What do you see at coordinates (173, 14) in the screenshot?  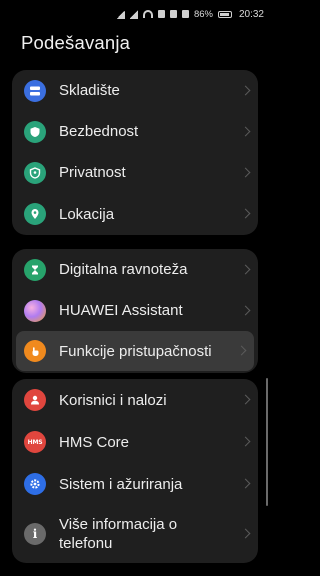 I see `nfc-icon` at bounding box center [173, 14].